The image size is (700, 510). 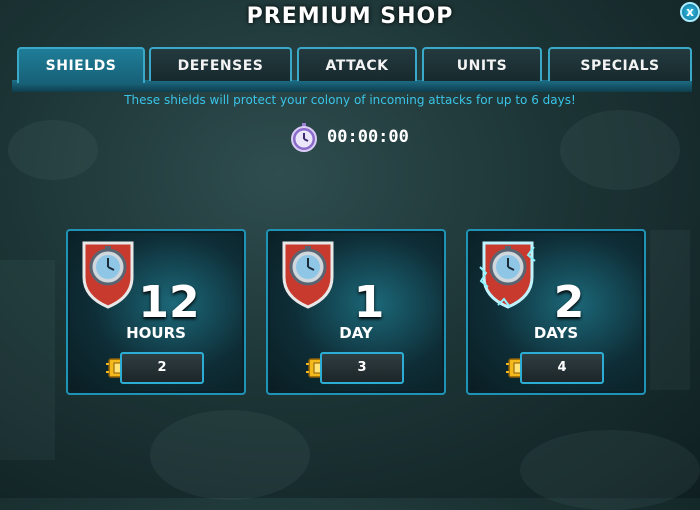 What do you see at coordinates (169, 302) in the screenshot?
I see `shield-duration-amount: 12` at bounding box center [169, 302].